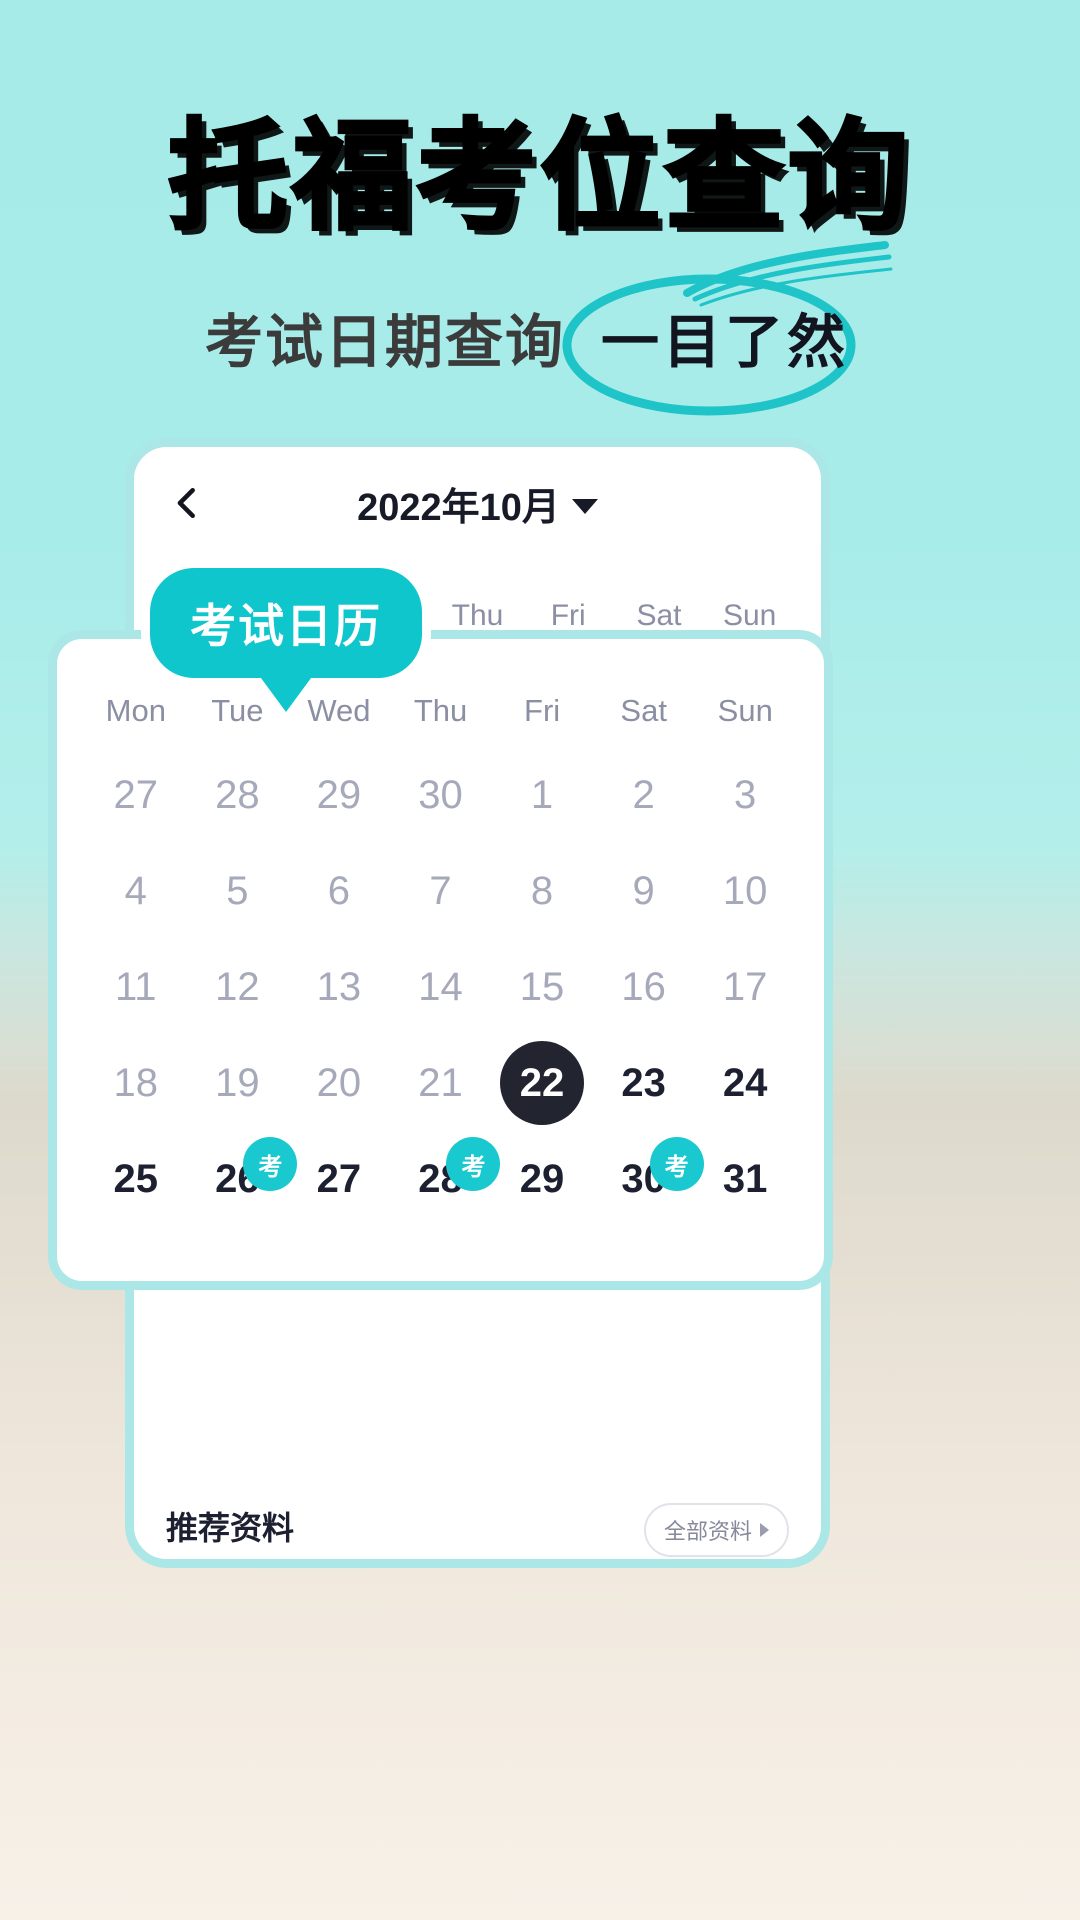  I want to click on calendar-day-cell: 8, so click(542, 891).